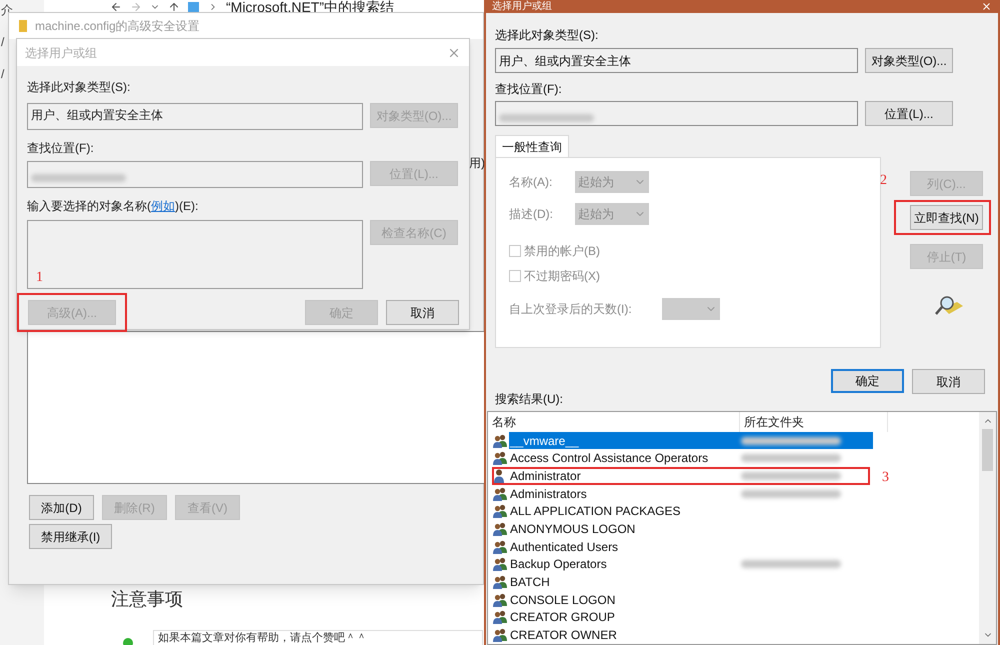 The width and height of the screenshot is (1000, 645). I want to click on field-label: 自上次登录后的天数(I):, so click(571, 309).